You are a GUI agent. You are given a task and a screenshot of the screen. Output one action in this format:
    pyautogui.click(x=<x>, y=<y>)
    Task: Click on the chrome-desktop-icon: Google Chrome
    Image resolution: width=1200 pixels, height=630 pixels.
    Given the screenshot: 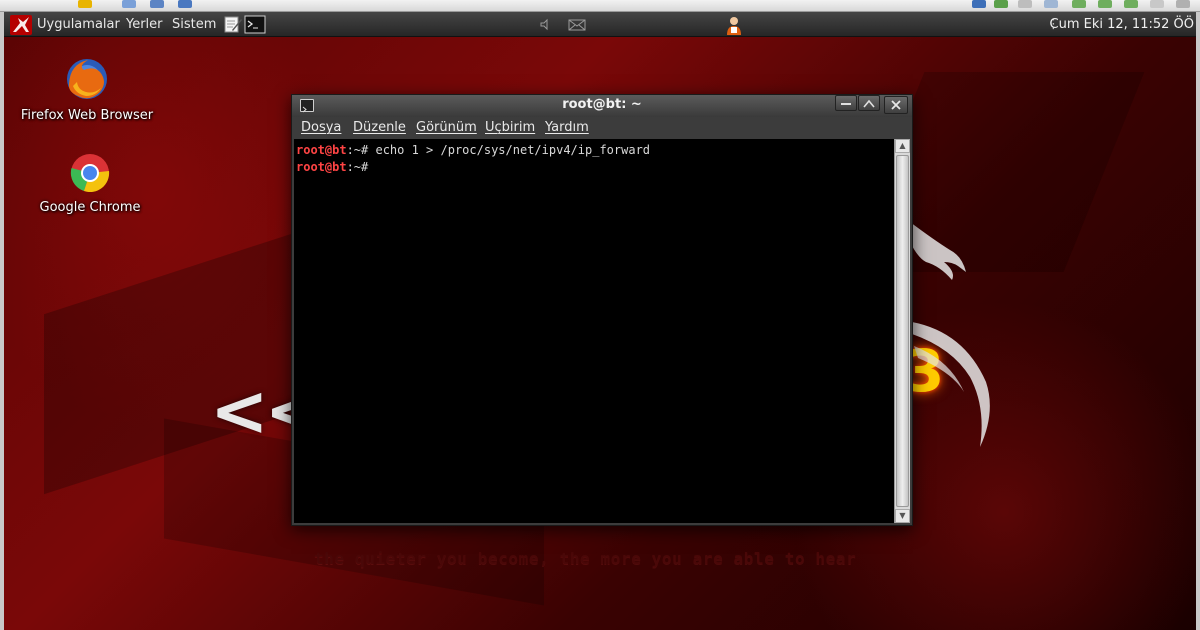 What is the action you would take?
    pyautogui.click(x=90, y=183)
    